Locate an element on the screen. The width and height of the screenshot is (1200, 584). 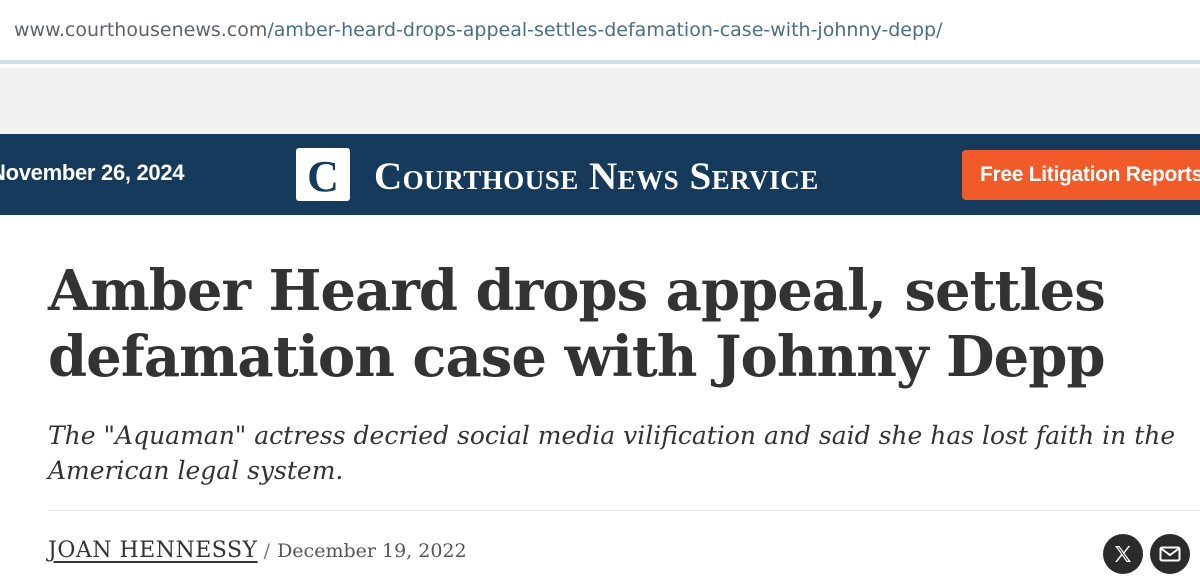
mail-icon is located at coordinates (1170, 554).